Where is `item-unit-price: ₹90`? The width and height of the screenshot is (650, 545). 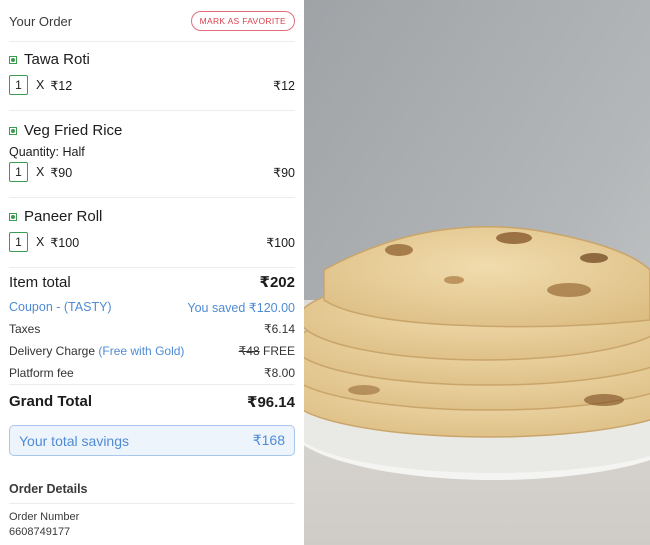 item-unit-price: ₹90 is located at coordinates (61, 172).